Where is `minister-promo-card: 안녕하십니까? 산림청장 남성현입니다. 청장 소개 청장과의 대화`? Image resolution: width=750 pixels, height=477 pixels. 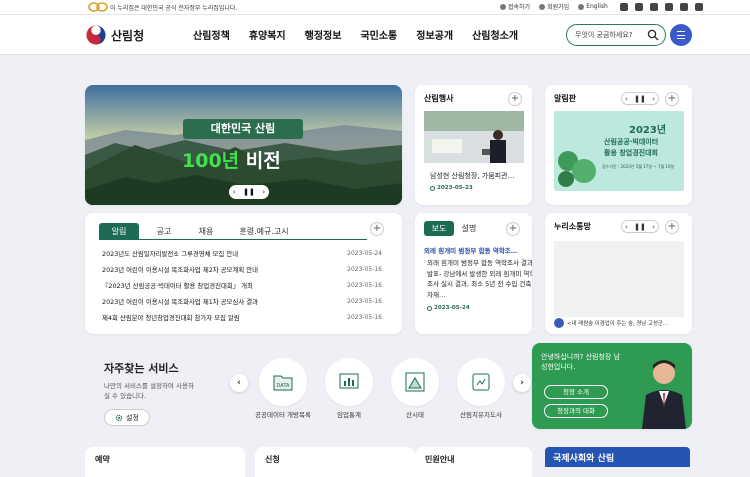
minister-promo-card: 안녕하십니까? 산림청장 남성현입니다. 청장 소개 청장과의 대화 is located at coordinates (612, 386).